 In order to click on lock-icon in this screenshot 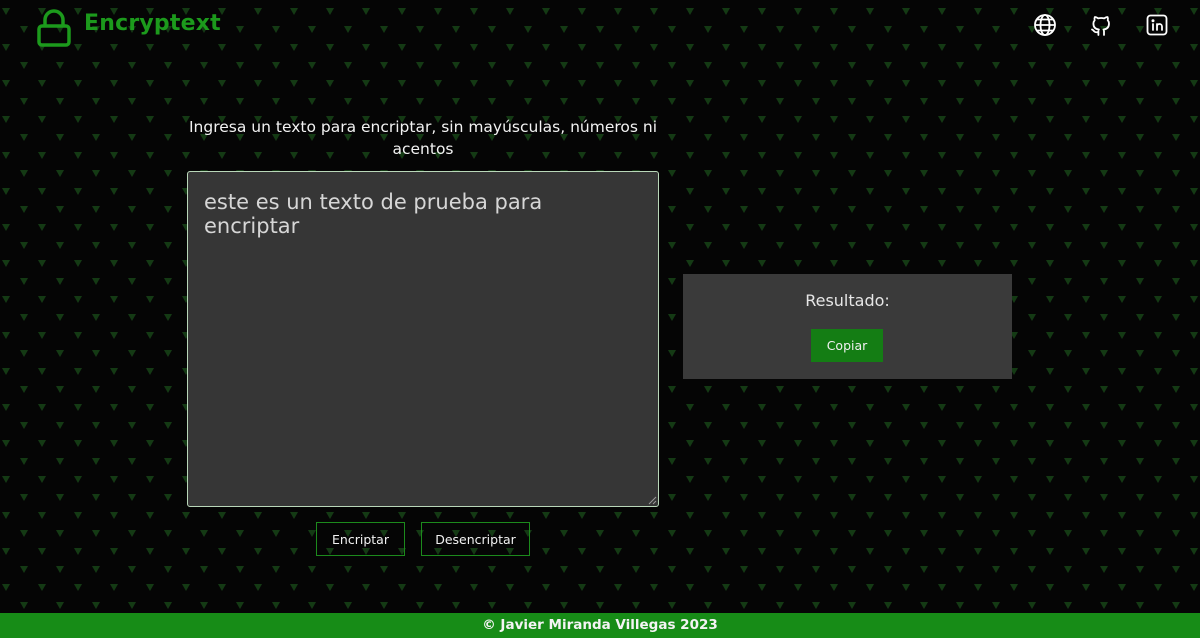, I will do `click(54, 28)`.